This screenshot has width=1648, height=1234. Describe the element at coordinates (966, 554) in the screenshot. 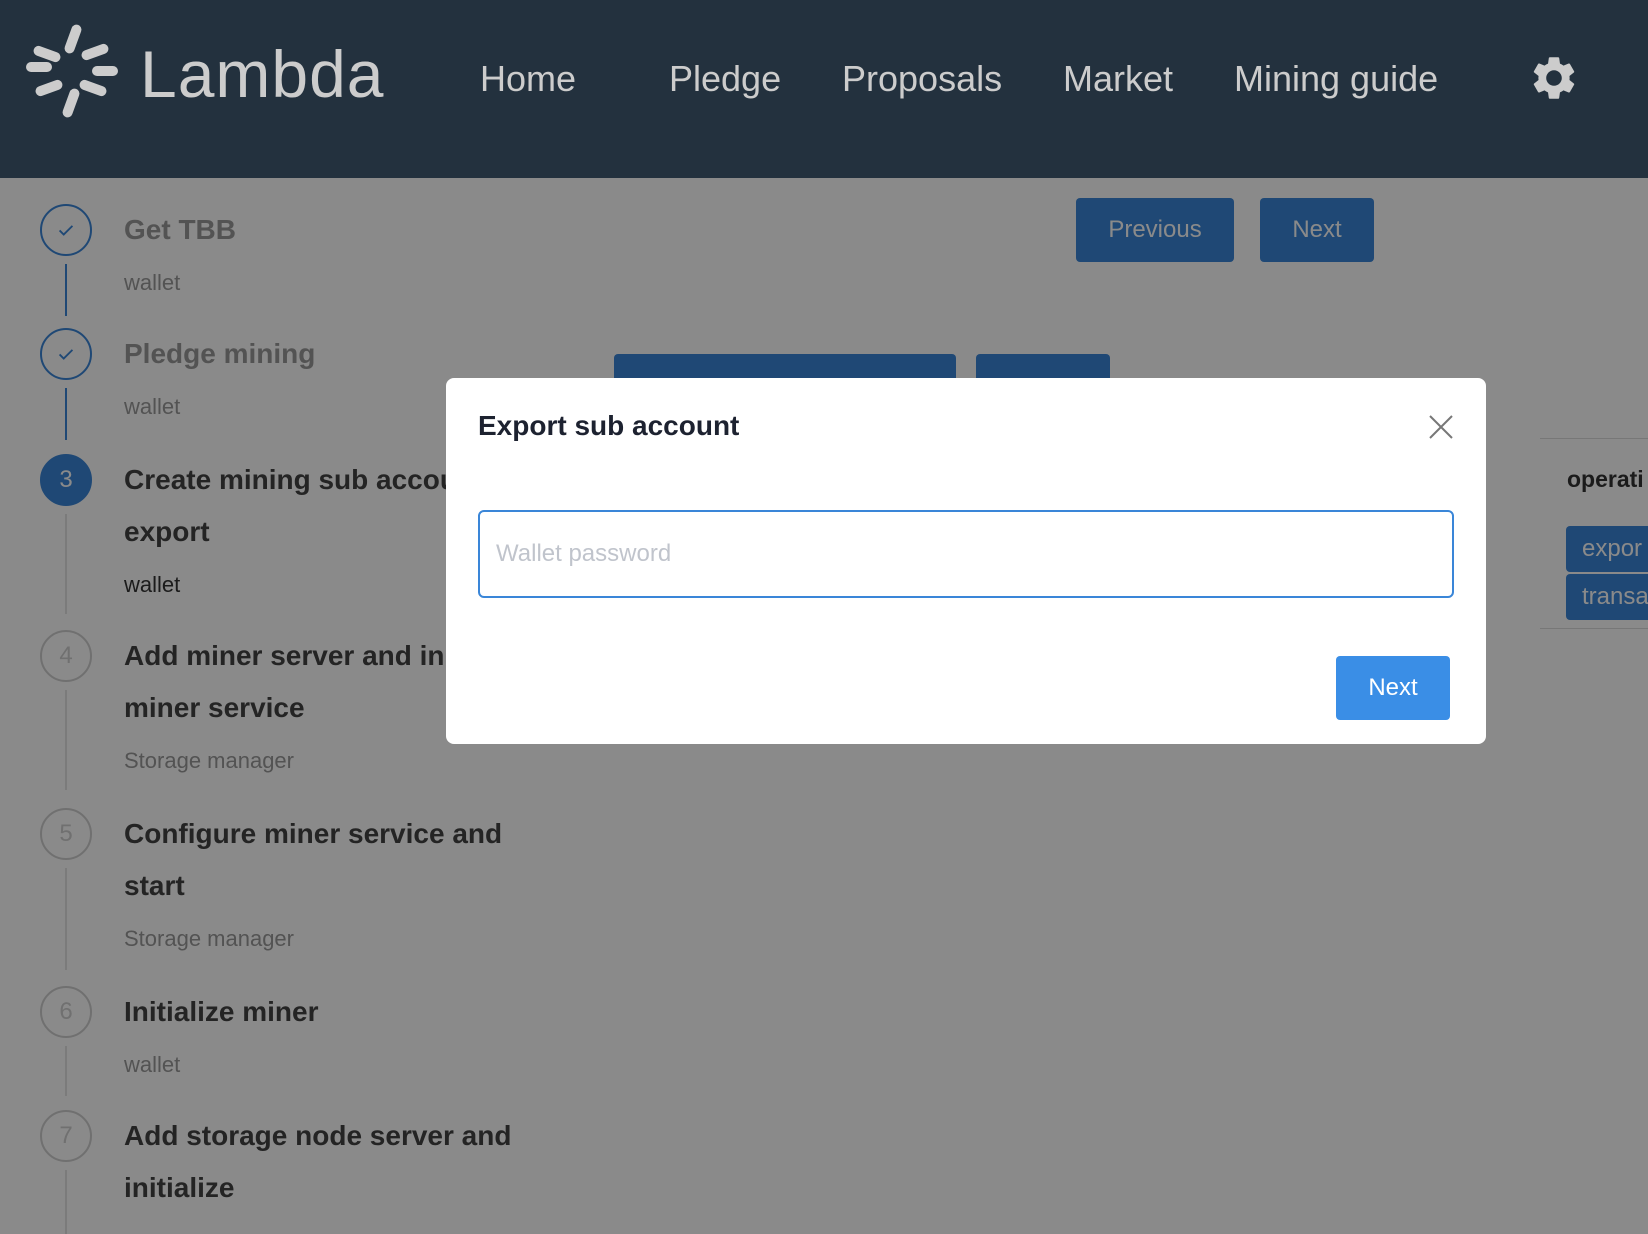

I see `wallet-password-input` at that location.